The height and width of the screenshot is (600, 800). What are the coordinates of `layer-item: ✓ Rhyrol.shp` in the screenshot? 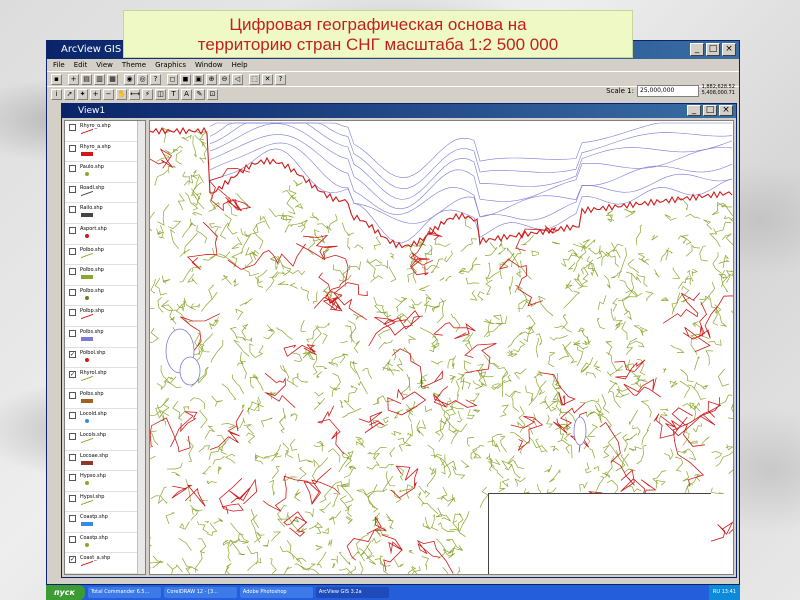 It's located at (105, 378).